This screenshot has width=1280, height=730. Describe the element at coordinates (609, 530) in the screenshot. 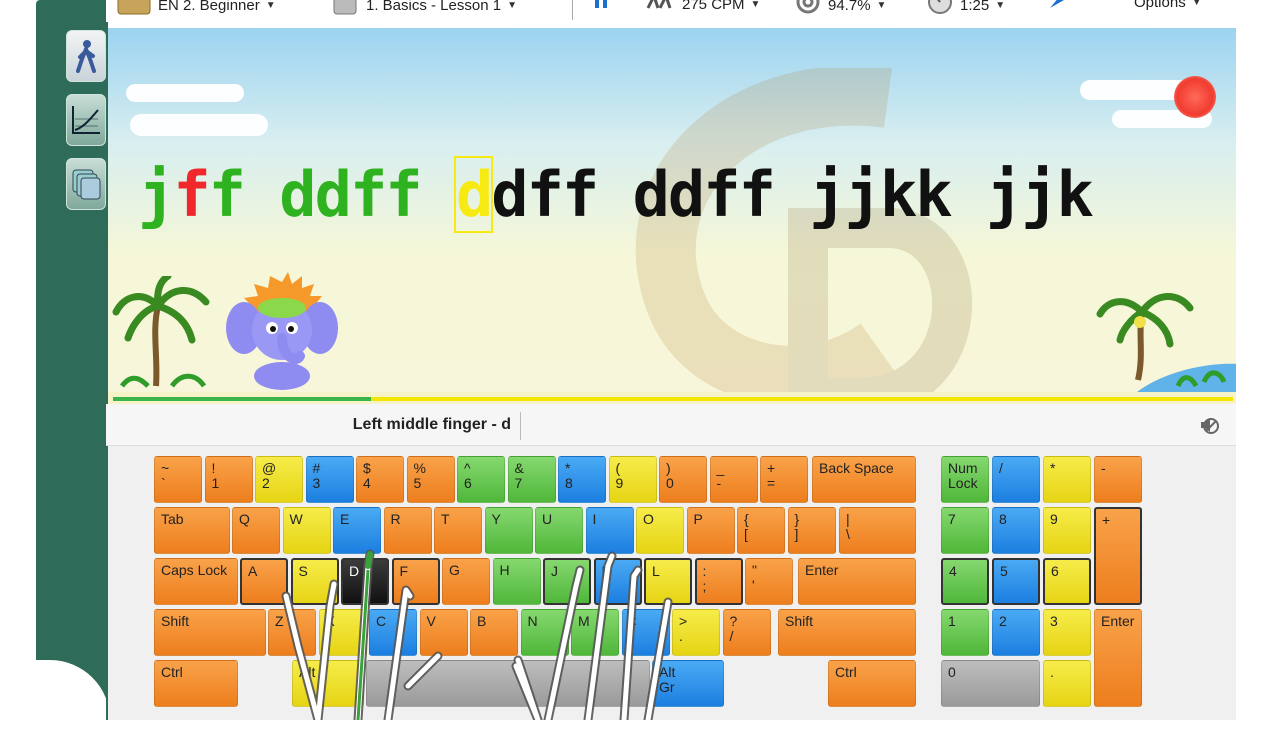

I see `key-i: I` at that location.